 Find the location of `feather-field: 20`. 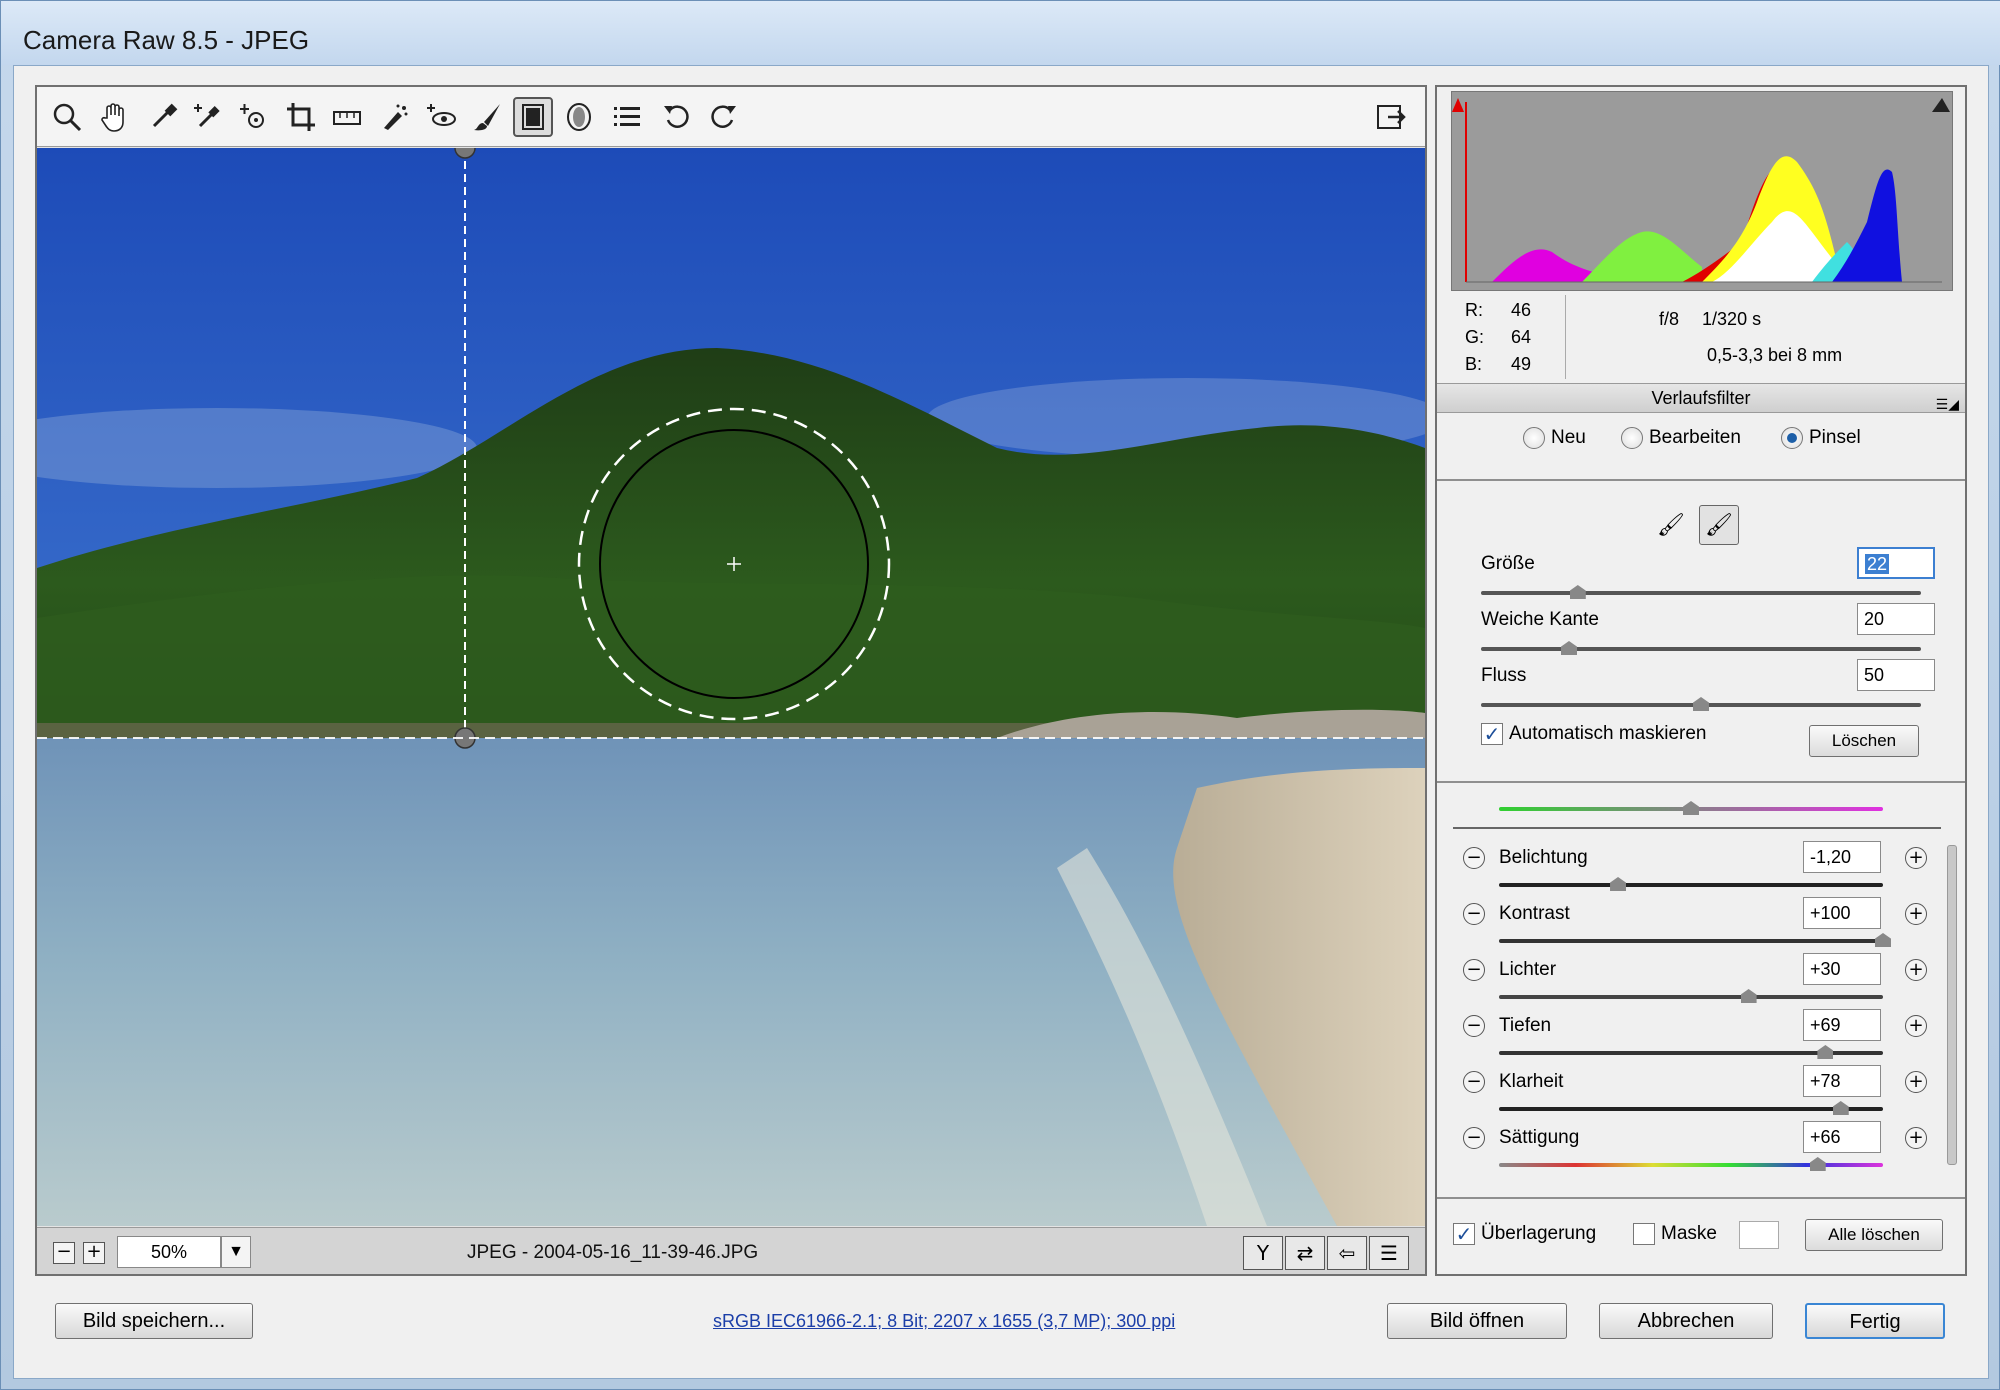

feather-field: 20 is located at coordinates (1896, 619).